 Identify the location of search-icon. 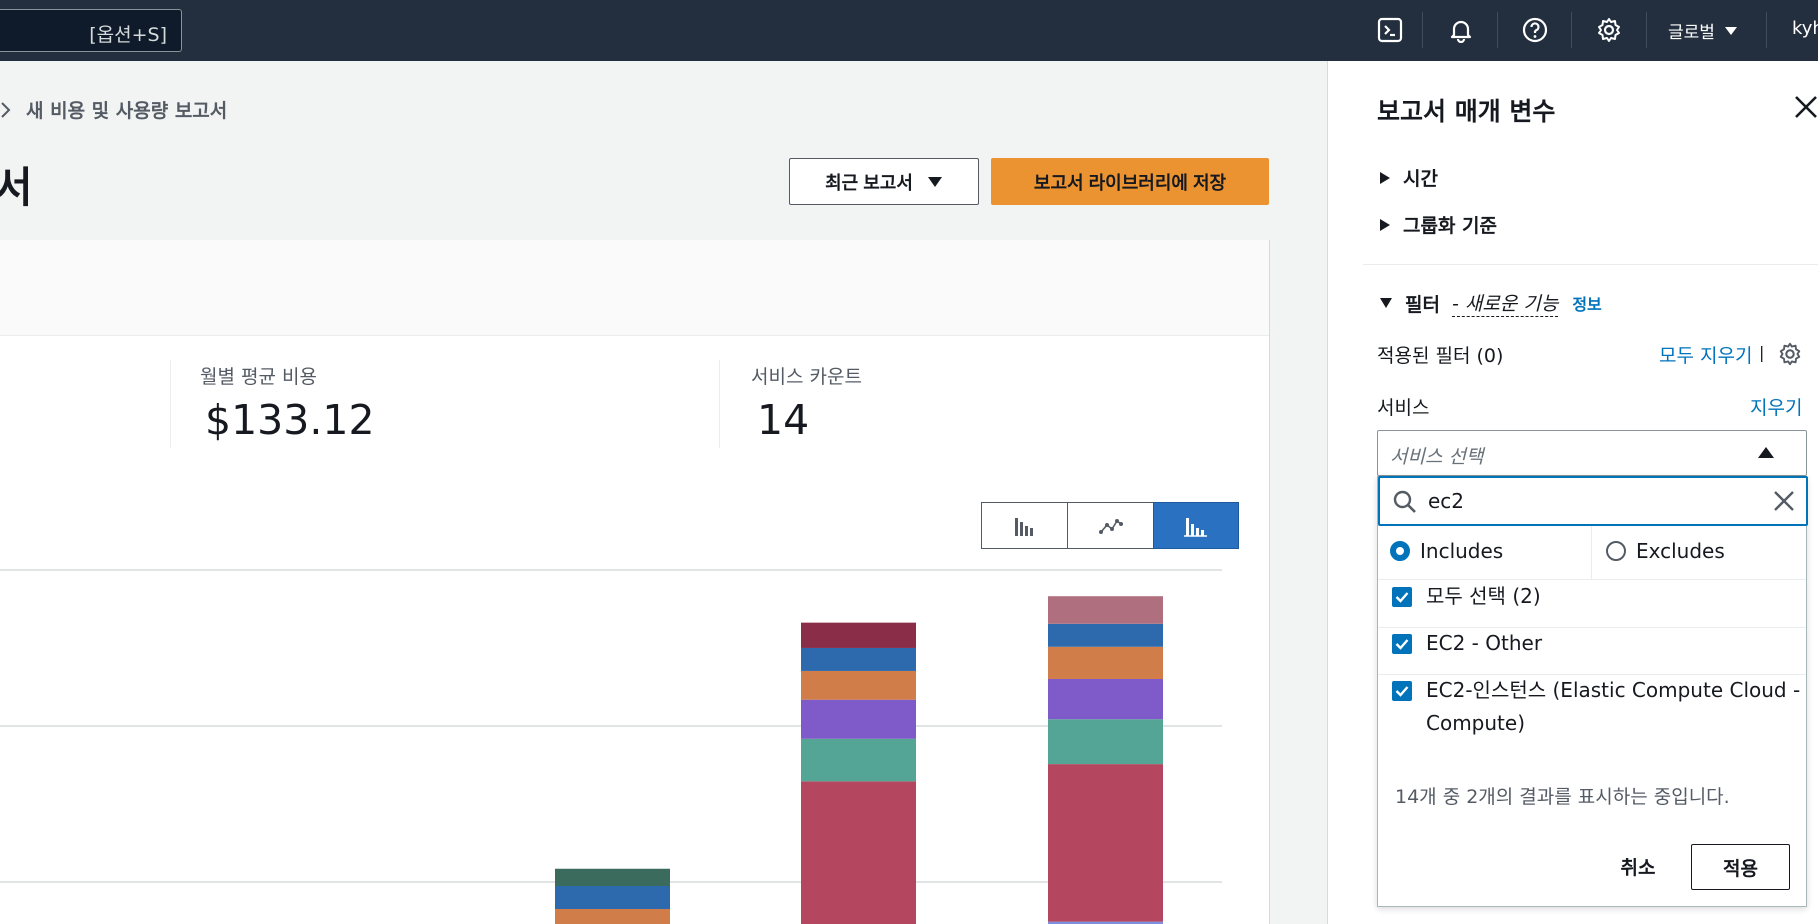
(1404, 501).